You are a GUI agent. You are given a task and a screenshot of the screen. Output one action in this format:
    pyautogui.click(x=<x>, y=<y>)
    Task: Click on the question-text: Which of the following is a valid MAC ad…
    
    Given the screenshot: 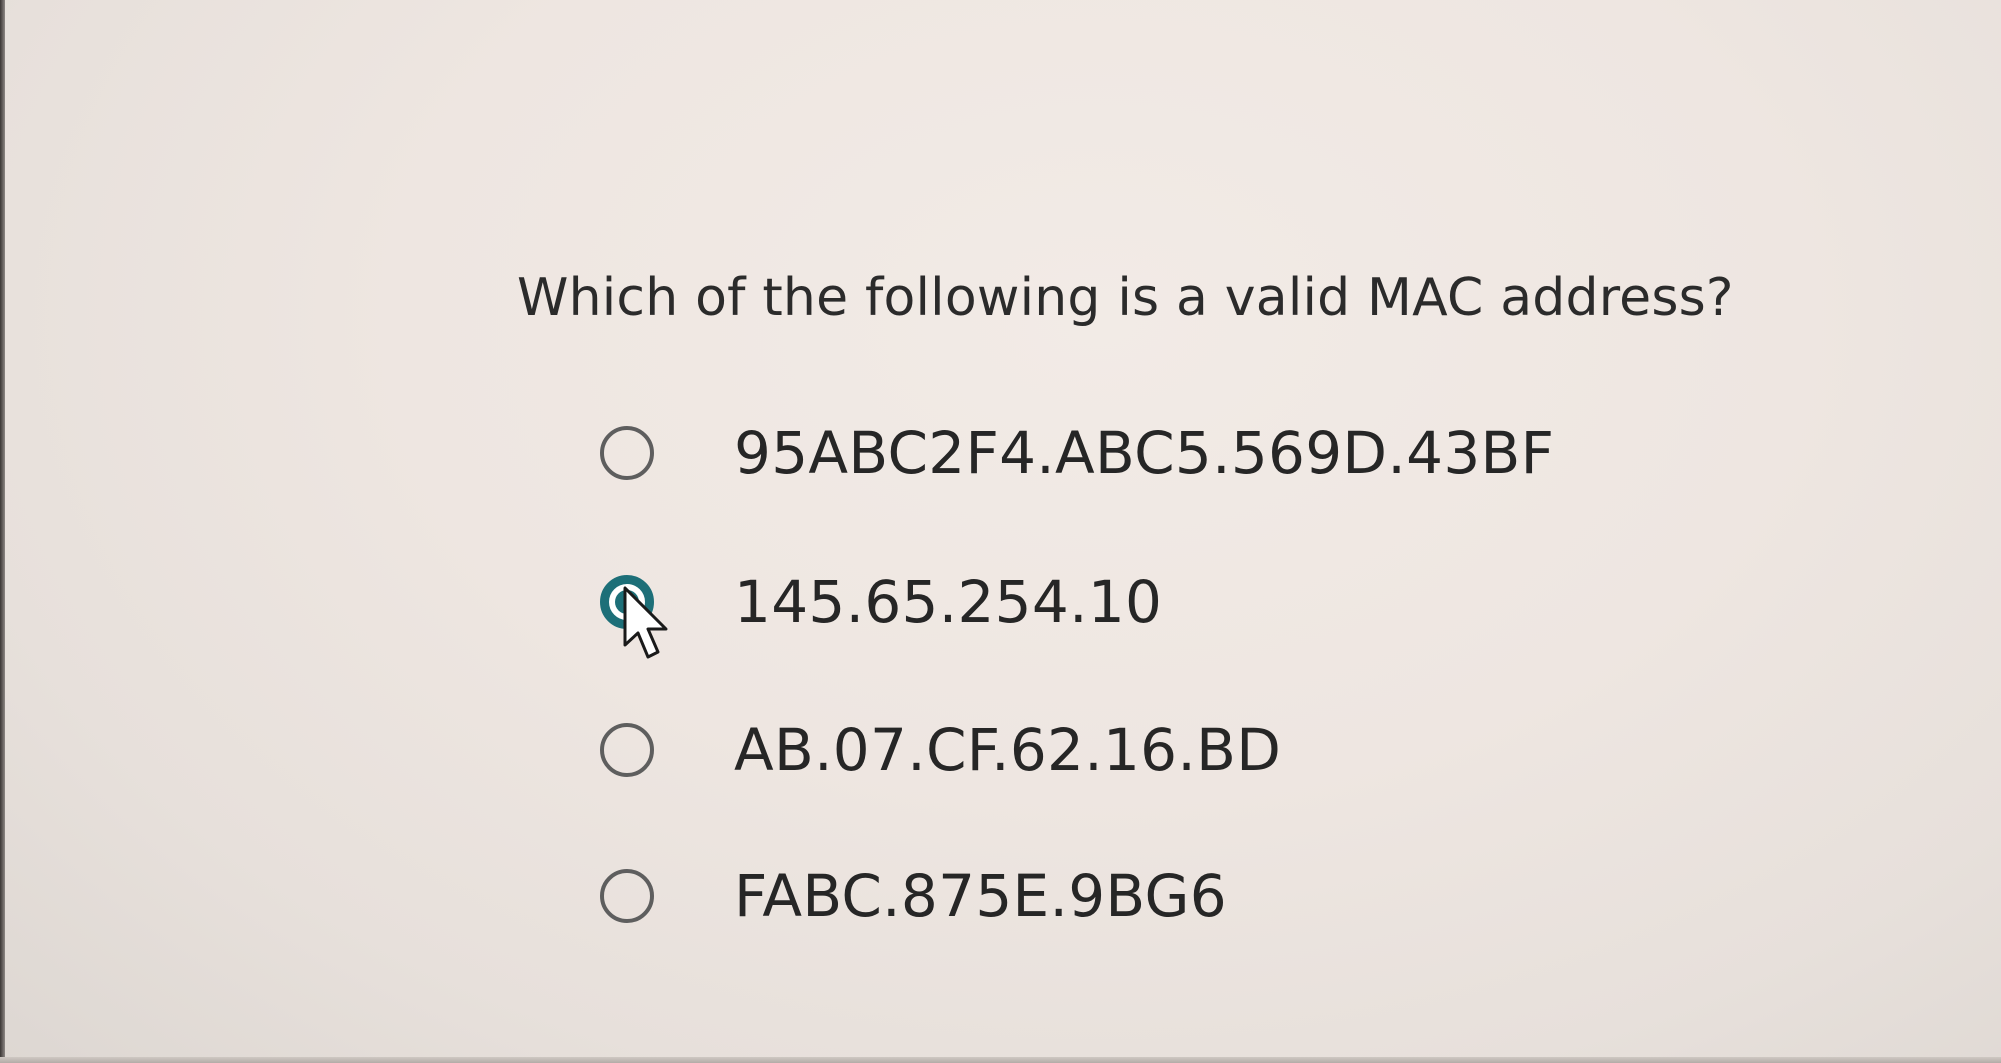 What is the action you would take?
    pyautogui.click(x=1125, y=298)
    